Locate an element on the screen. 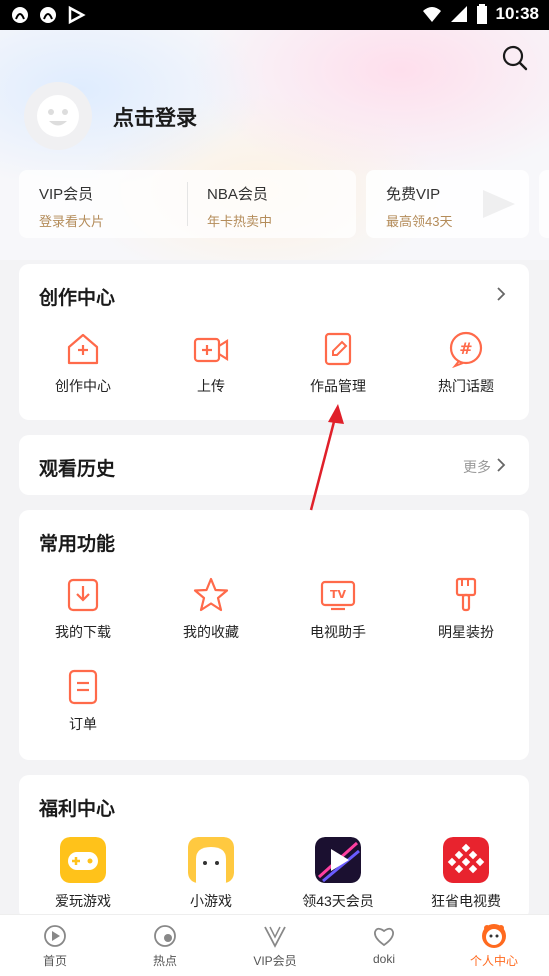 The height and width of the screenshot is (976, 549). star-dressup-item: 明星装扮 is located at coordinates (466, 609).